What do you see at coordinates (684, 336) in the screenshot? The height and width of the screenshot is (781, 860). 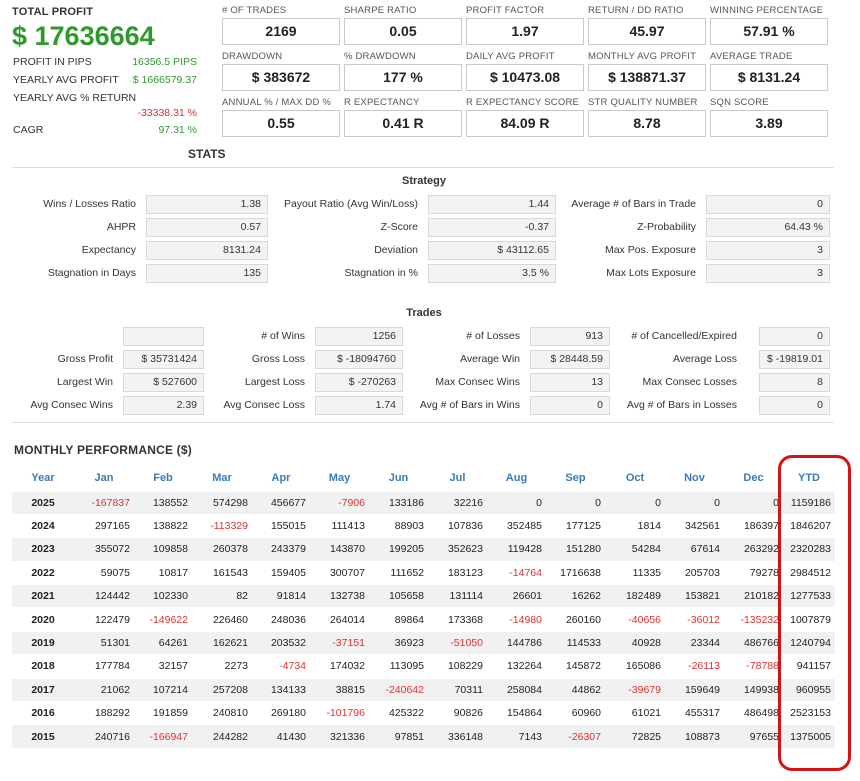 I see `stat-label-of-cancelled-expired: # of Cancelled/Expired` at bounding box center [684, 336].